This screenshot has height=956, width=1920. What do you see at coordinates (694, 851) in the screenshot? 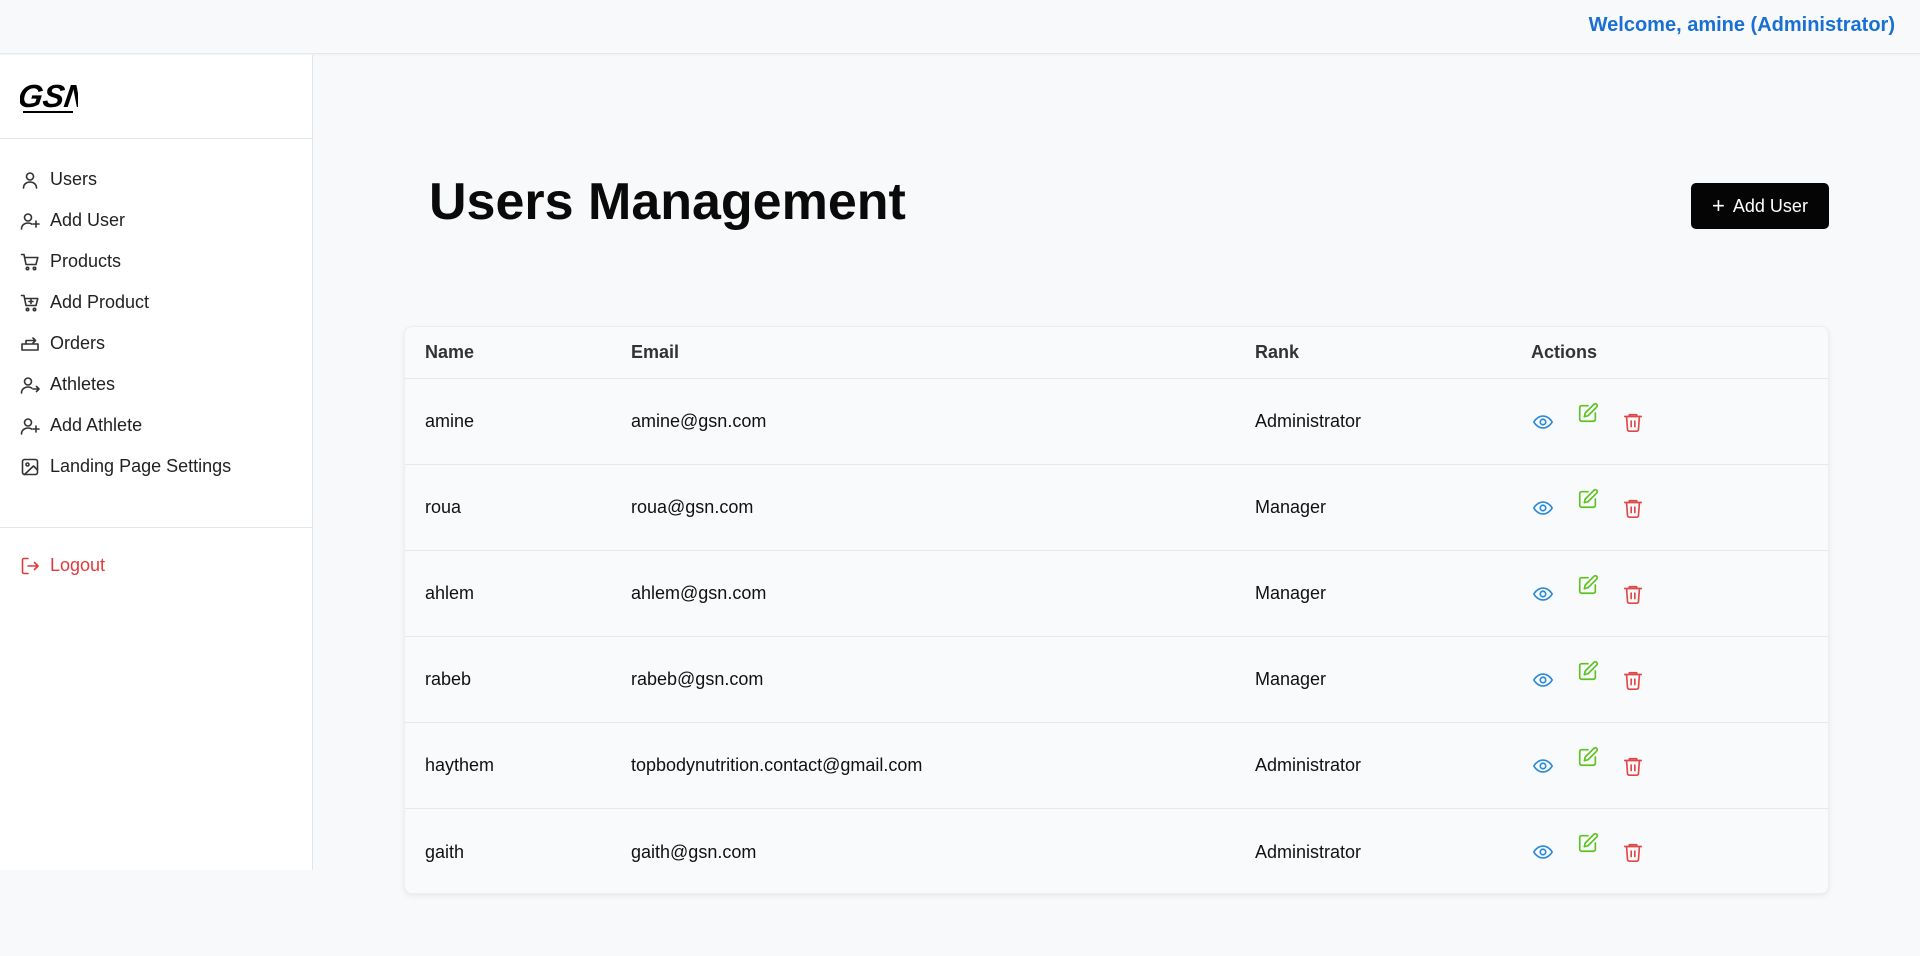
I see `user-email: gaith@gsn.com` at bounding box center [694, 851].